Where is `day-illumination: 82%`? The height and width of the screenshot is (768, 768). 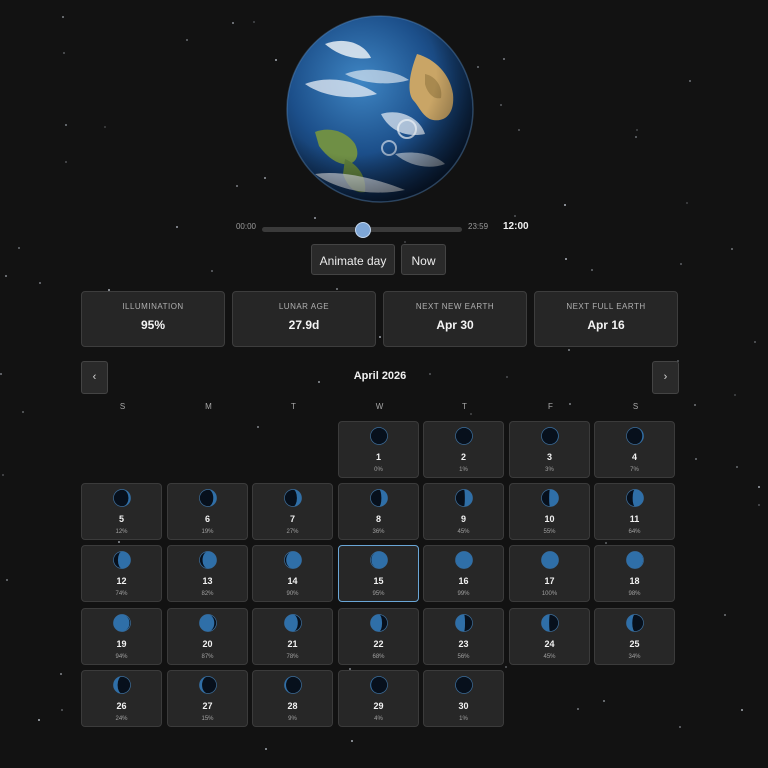
day-illumination: 82% is located at coordinates (207, 594).